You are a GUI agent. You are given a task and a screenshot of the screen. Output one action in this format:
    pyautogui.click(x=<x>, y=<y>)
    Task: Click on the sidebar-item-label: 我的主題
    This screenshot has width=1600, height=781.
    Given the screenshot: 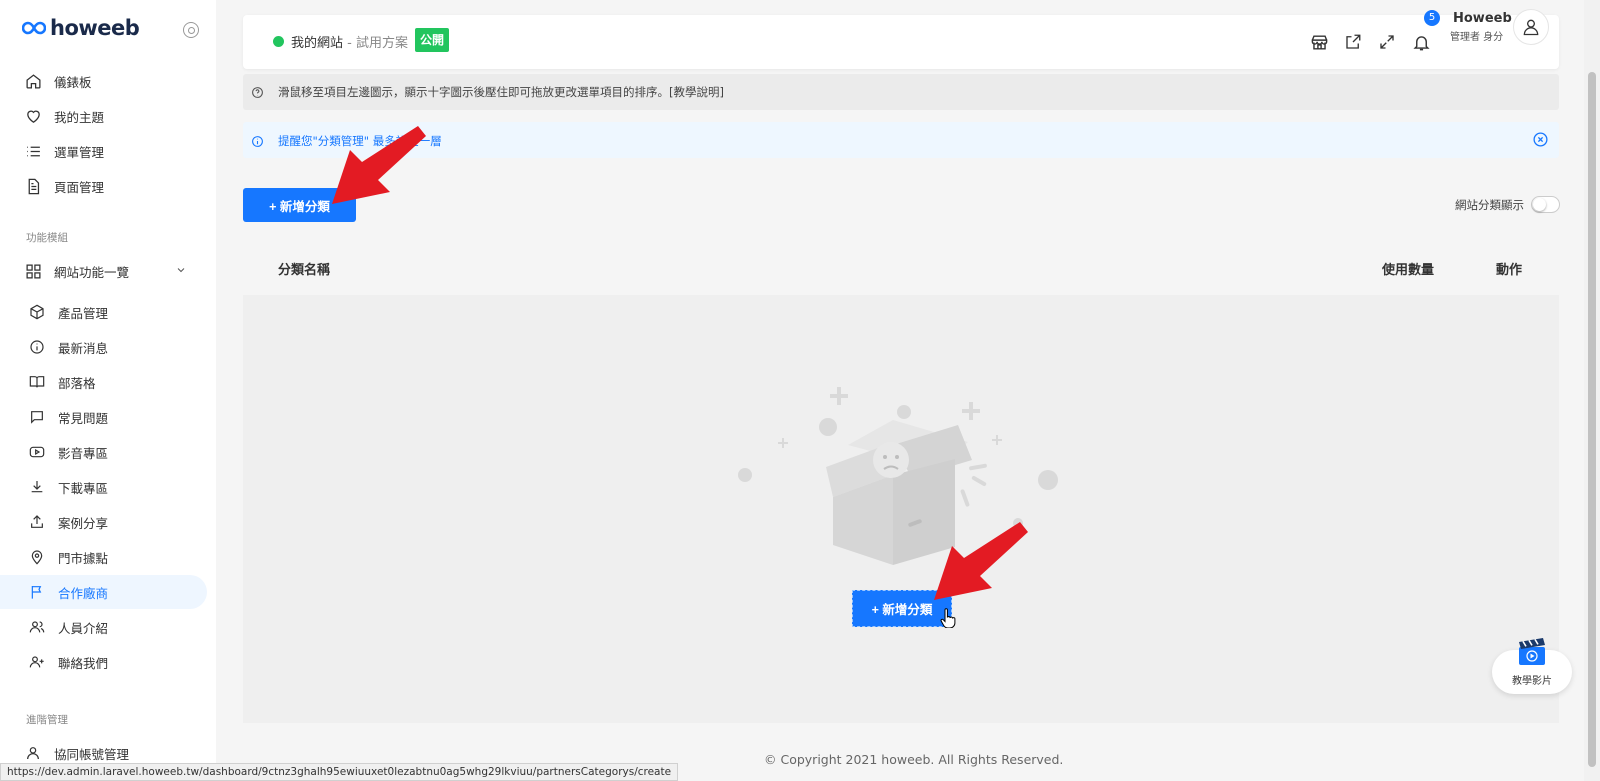 What is the action you would take?
    pyautogui.click(x=79, y=117)
    